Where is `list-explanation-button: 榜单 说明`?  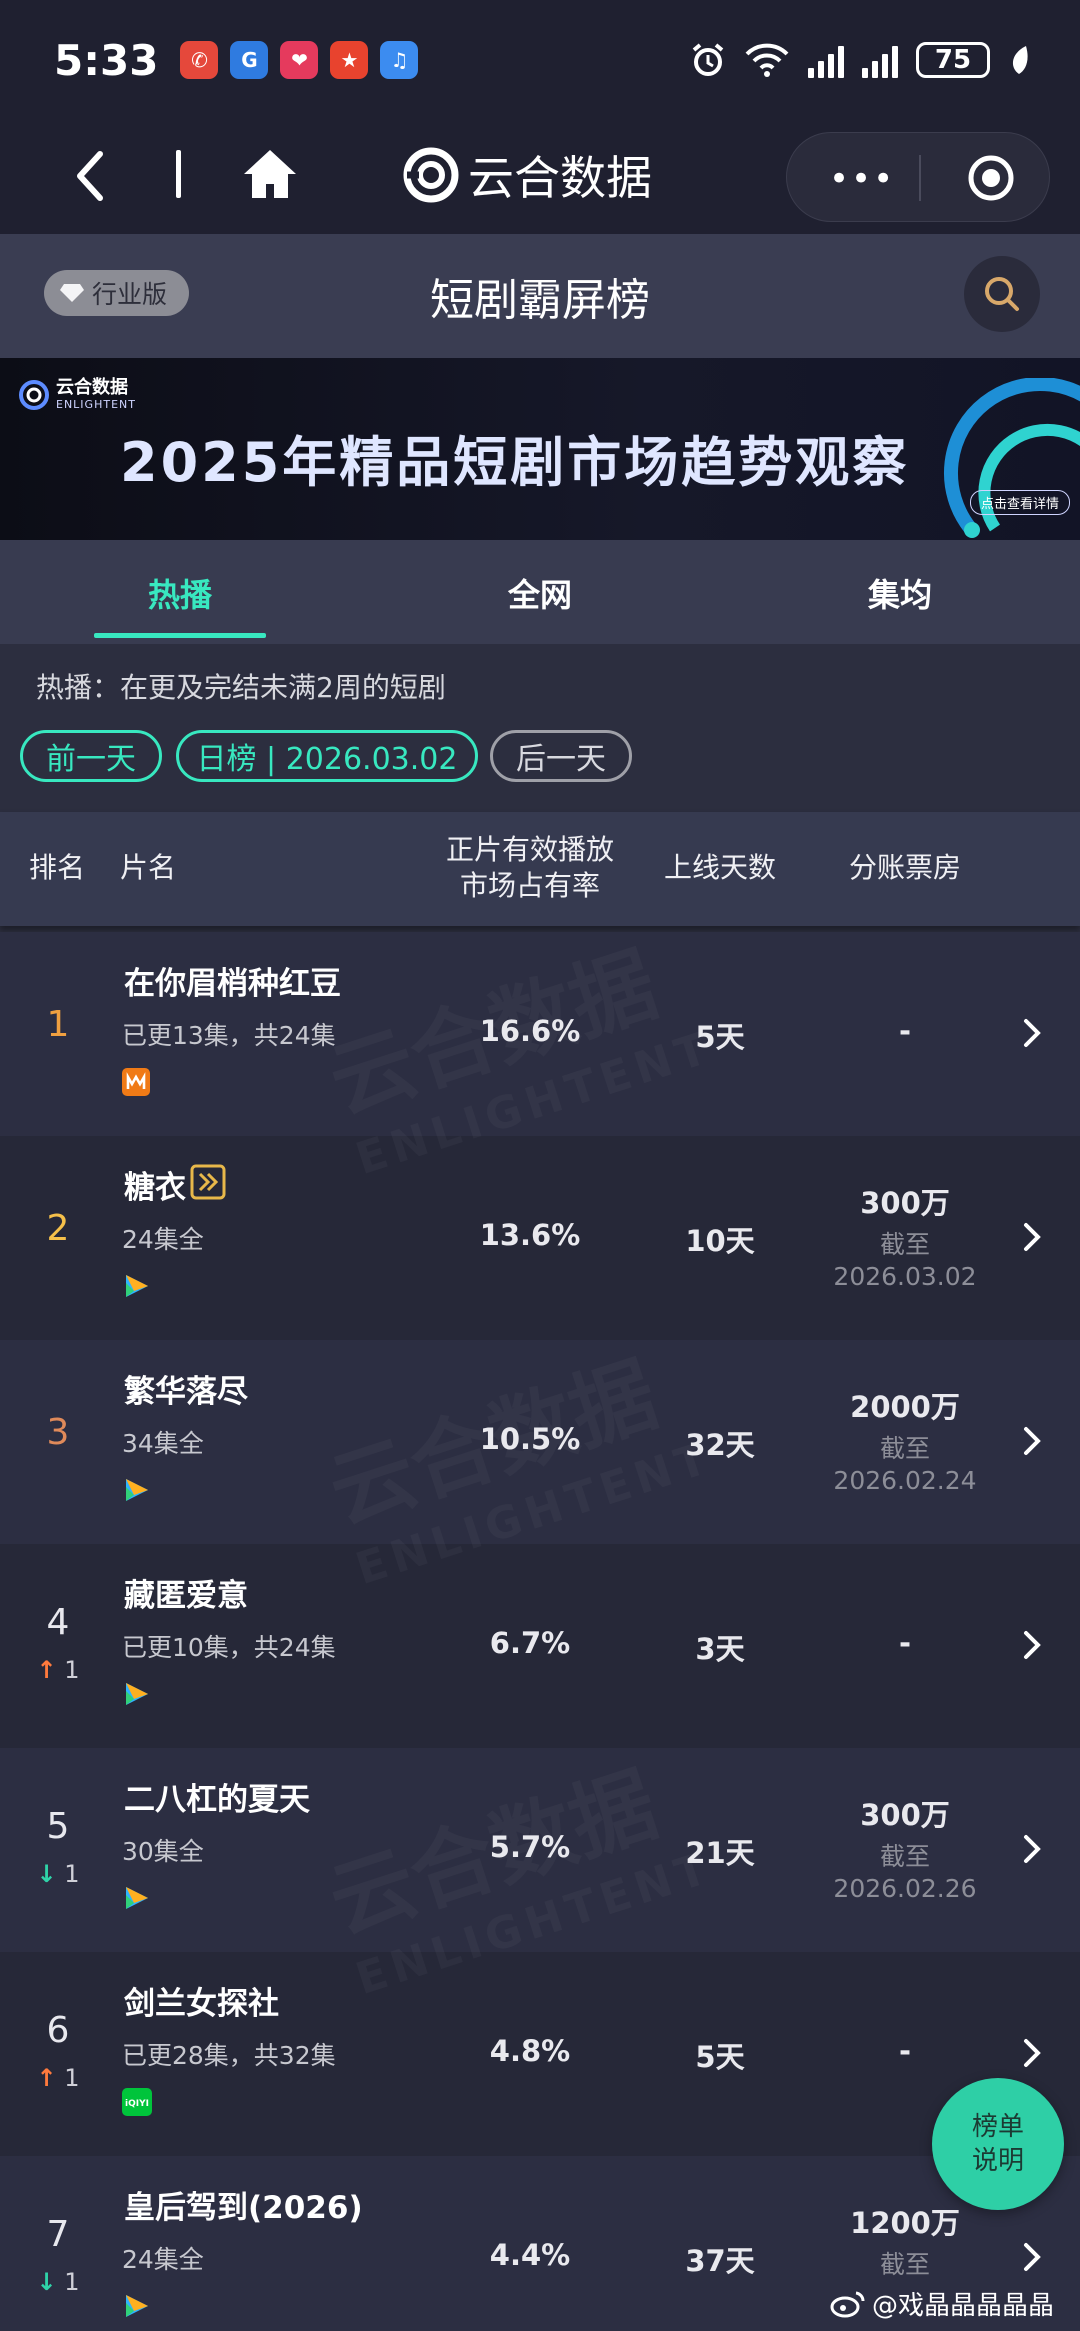 list-explanation-button: 榜单 说明 is located at coordinates (998, 2144).